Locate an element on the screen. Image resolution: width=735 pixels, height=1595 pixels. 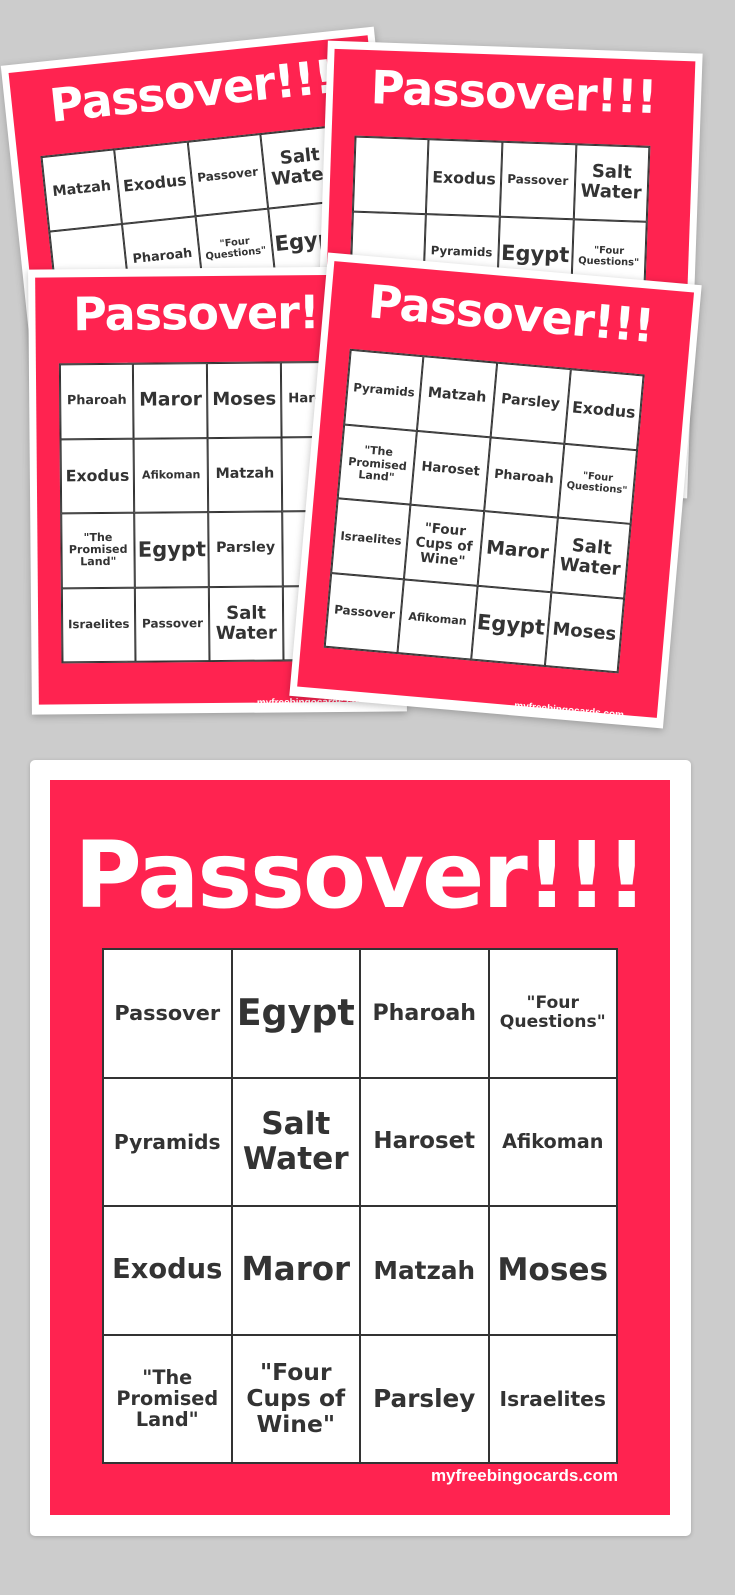
card-footer: myfreebingocards.com is located at coordinates (524, 1475).